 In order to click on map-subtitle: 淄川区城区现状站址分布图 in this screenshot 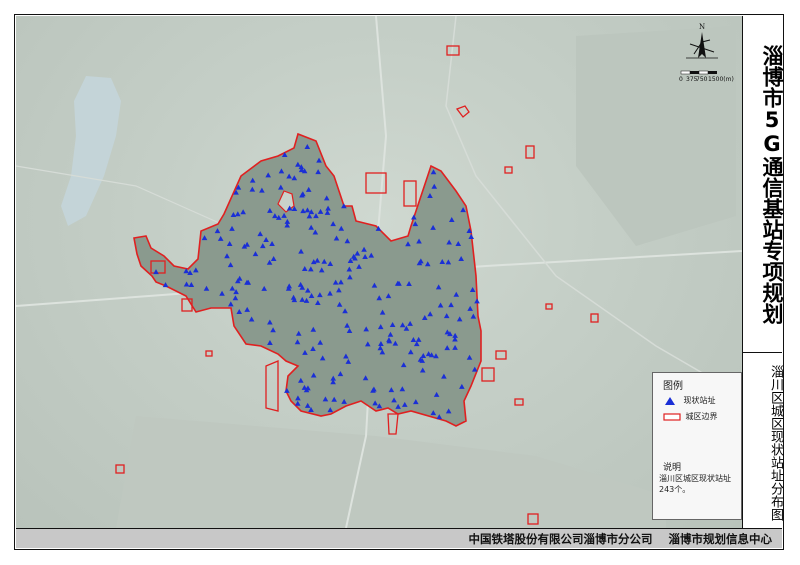, I will do `click(775, 443)`.